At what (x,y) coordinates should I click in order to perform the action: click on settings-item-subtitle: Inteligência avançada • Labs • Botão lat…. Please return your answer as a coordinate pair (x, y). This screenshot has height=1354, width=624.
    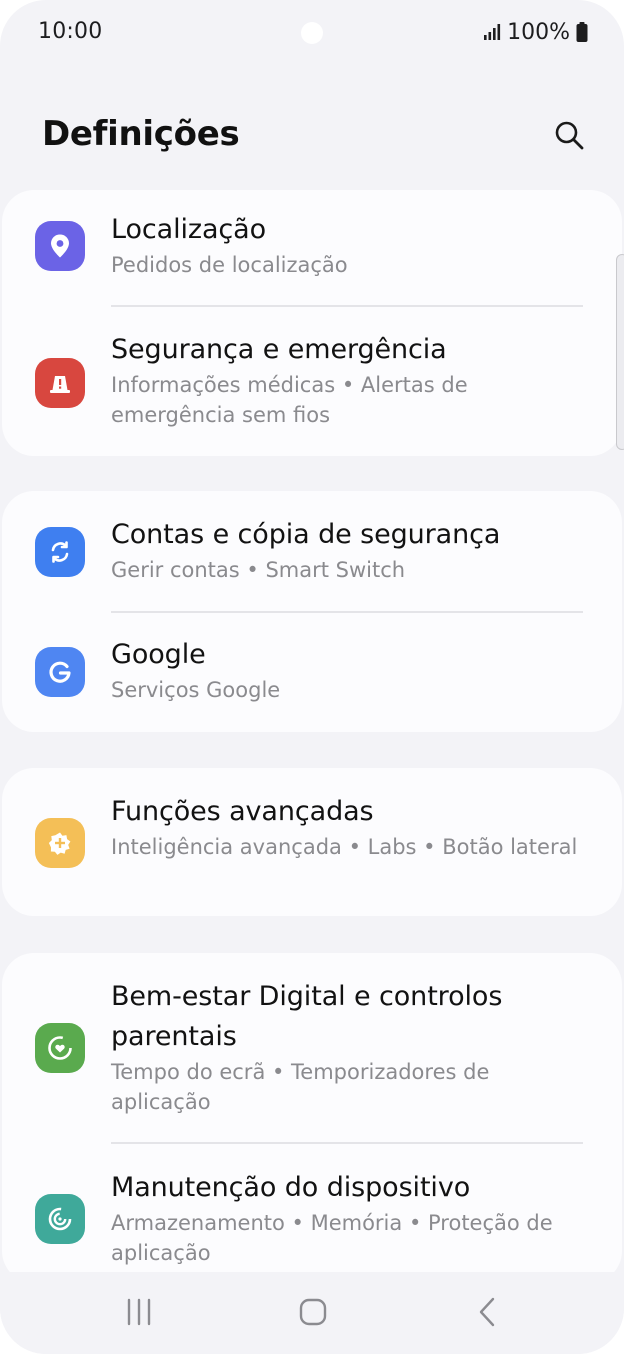
    Looking at the image, I should click on (344, 847).